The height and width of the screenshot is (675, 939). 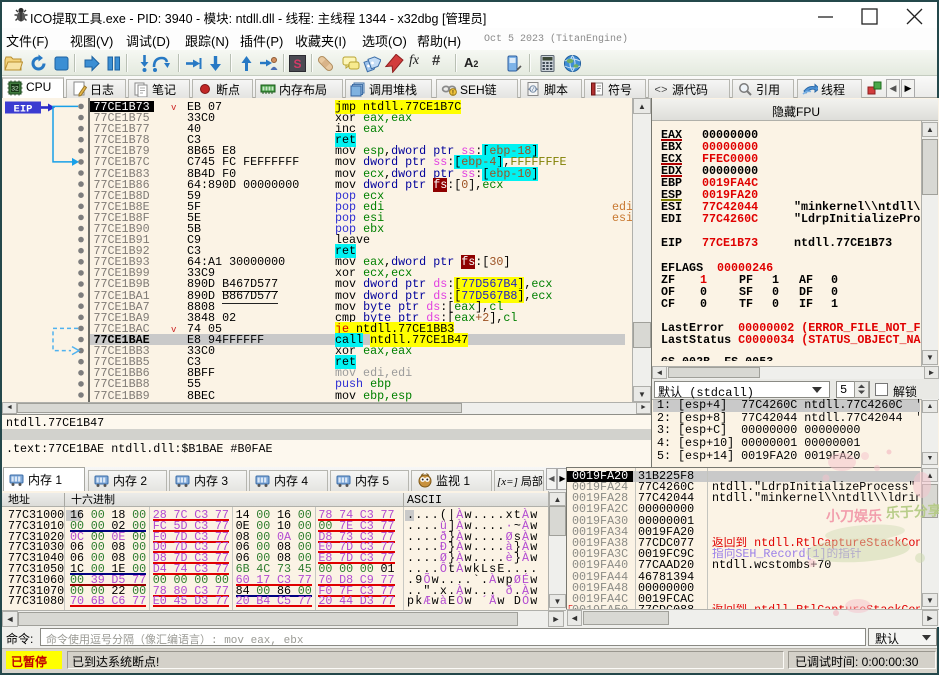 What do you see at coordinates (15, 89) in the screenshot?
I see `svg-text: 32` at bounding box center [15, 89].